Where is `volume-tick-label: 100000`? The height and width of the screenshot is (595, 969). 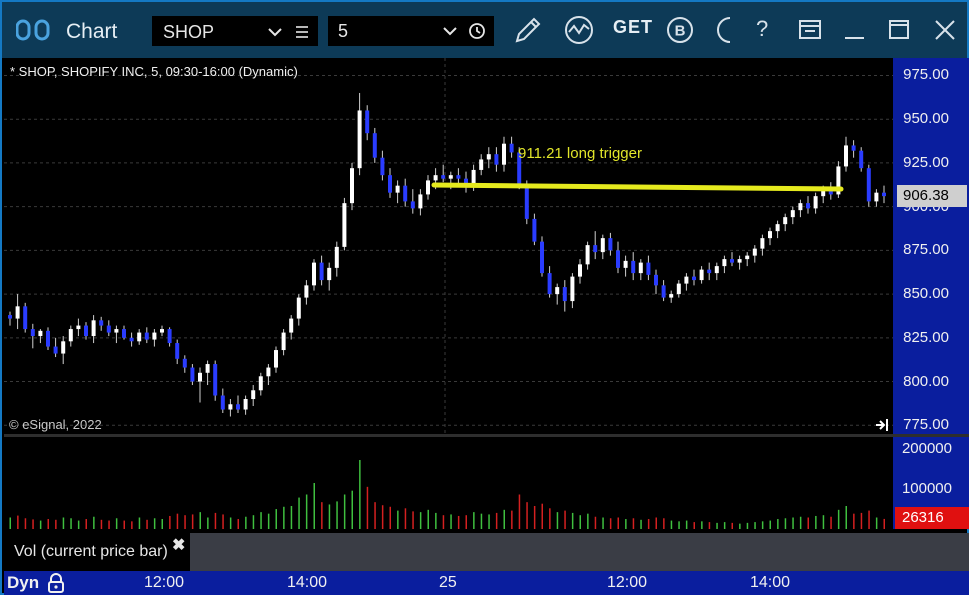 volume-tick-label: 100000 is located at coordinates (926, 488).